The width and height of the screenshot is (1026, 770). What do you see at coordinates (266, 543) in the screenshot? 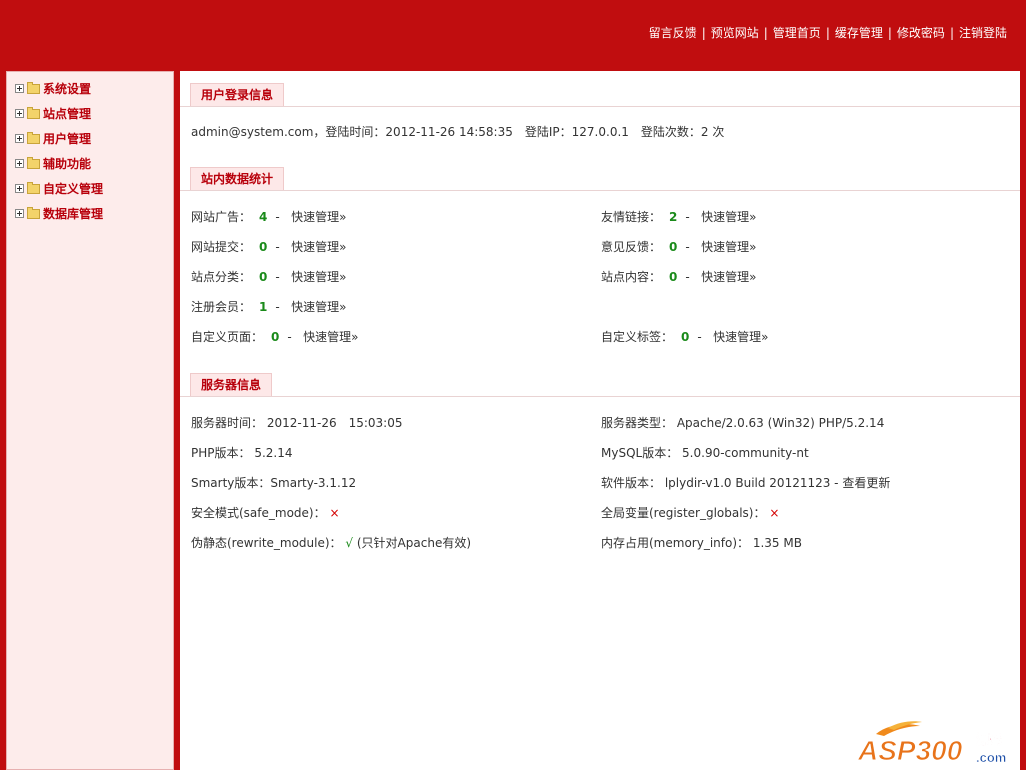
I see `server-label: 伪静态(rewrite_module)：` at bounding box center [266, 543].